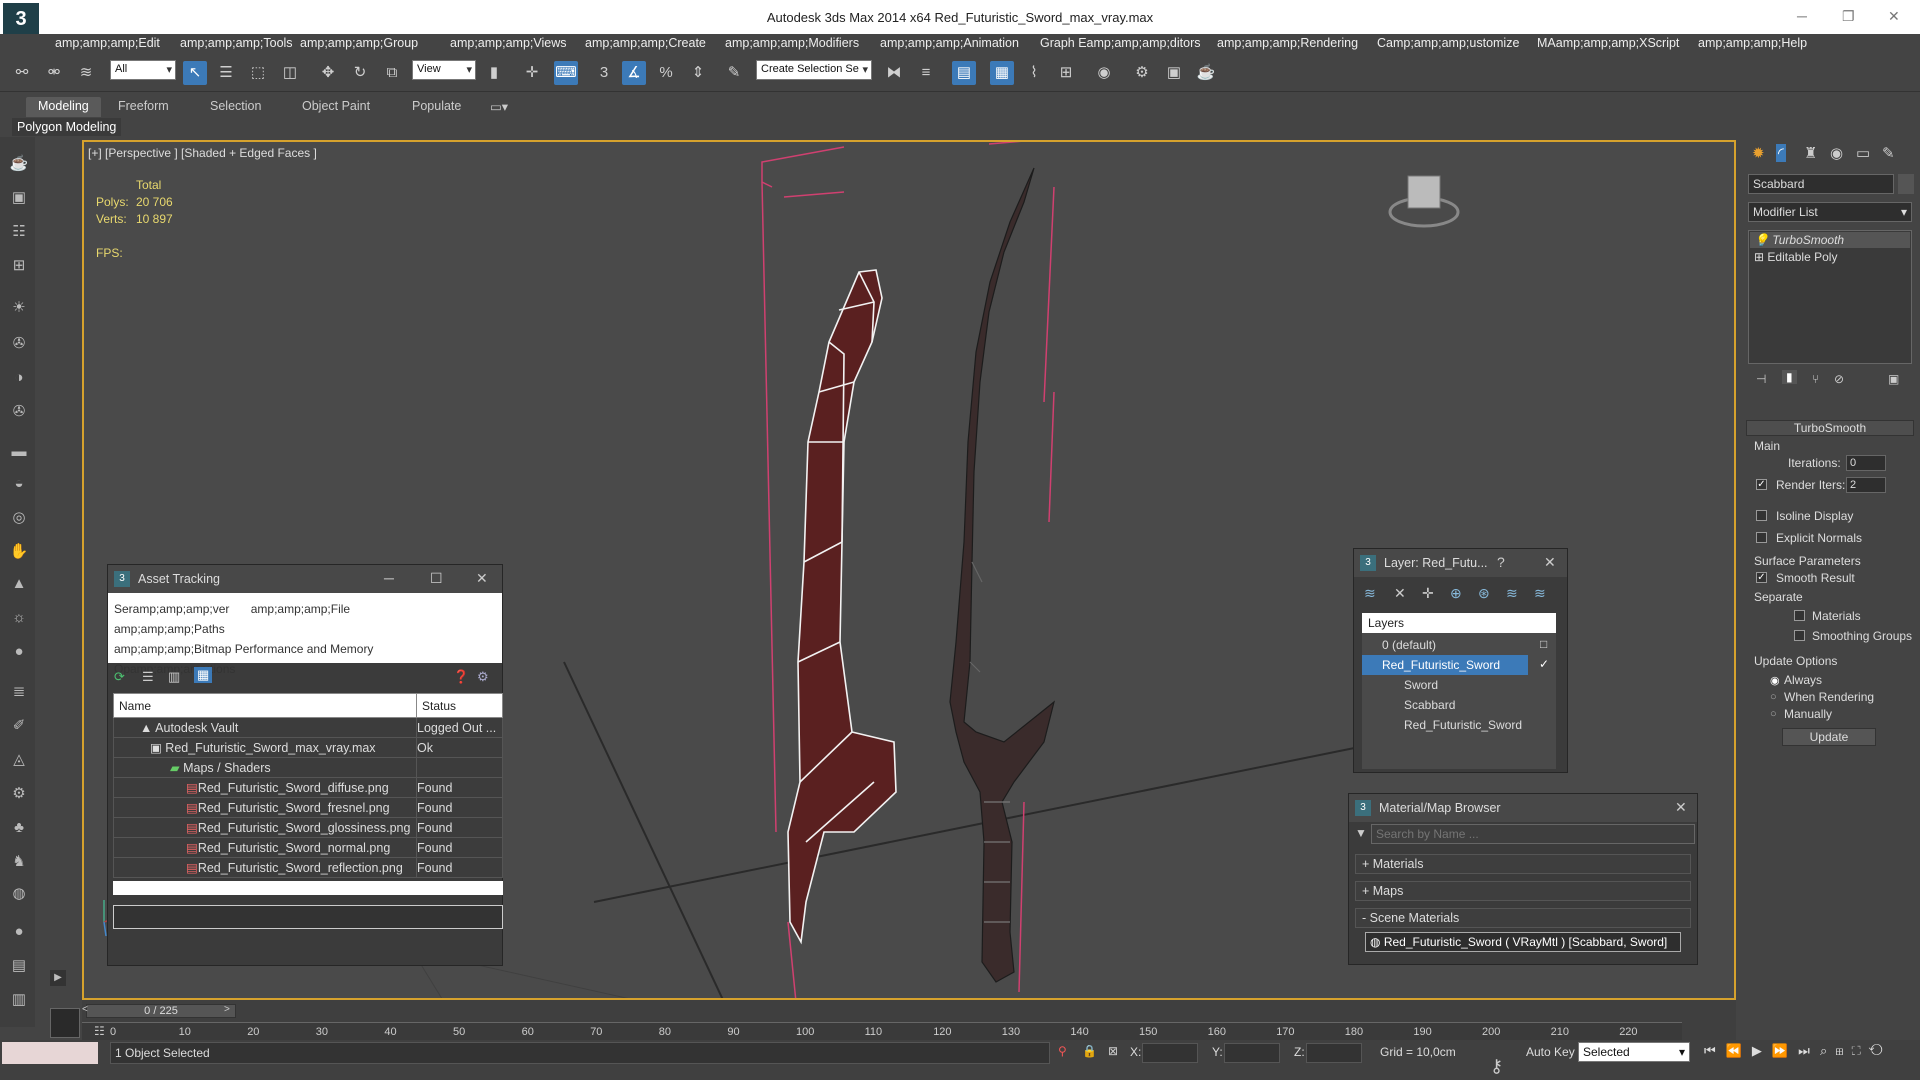 The width and height of the screenshot is (1920, 1080). Describe the element at coordinates (1821, 184) in the screenshot. I see `object-name-field: Scabbard` at that location.